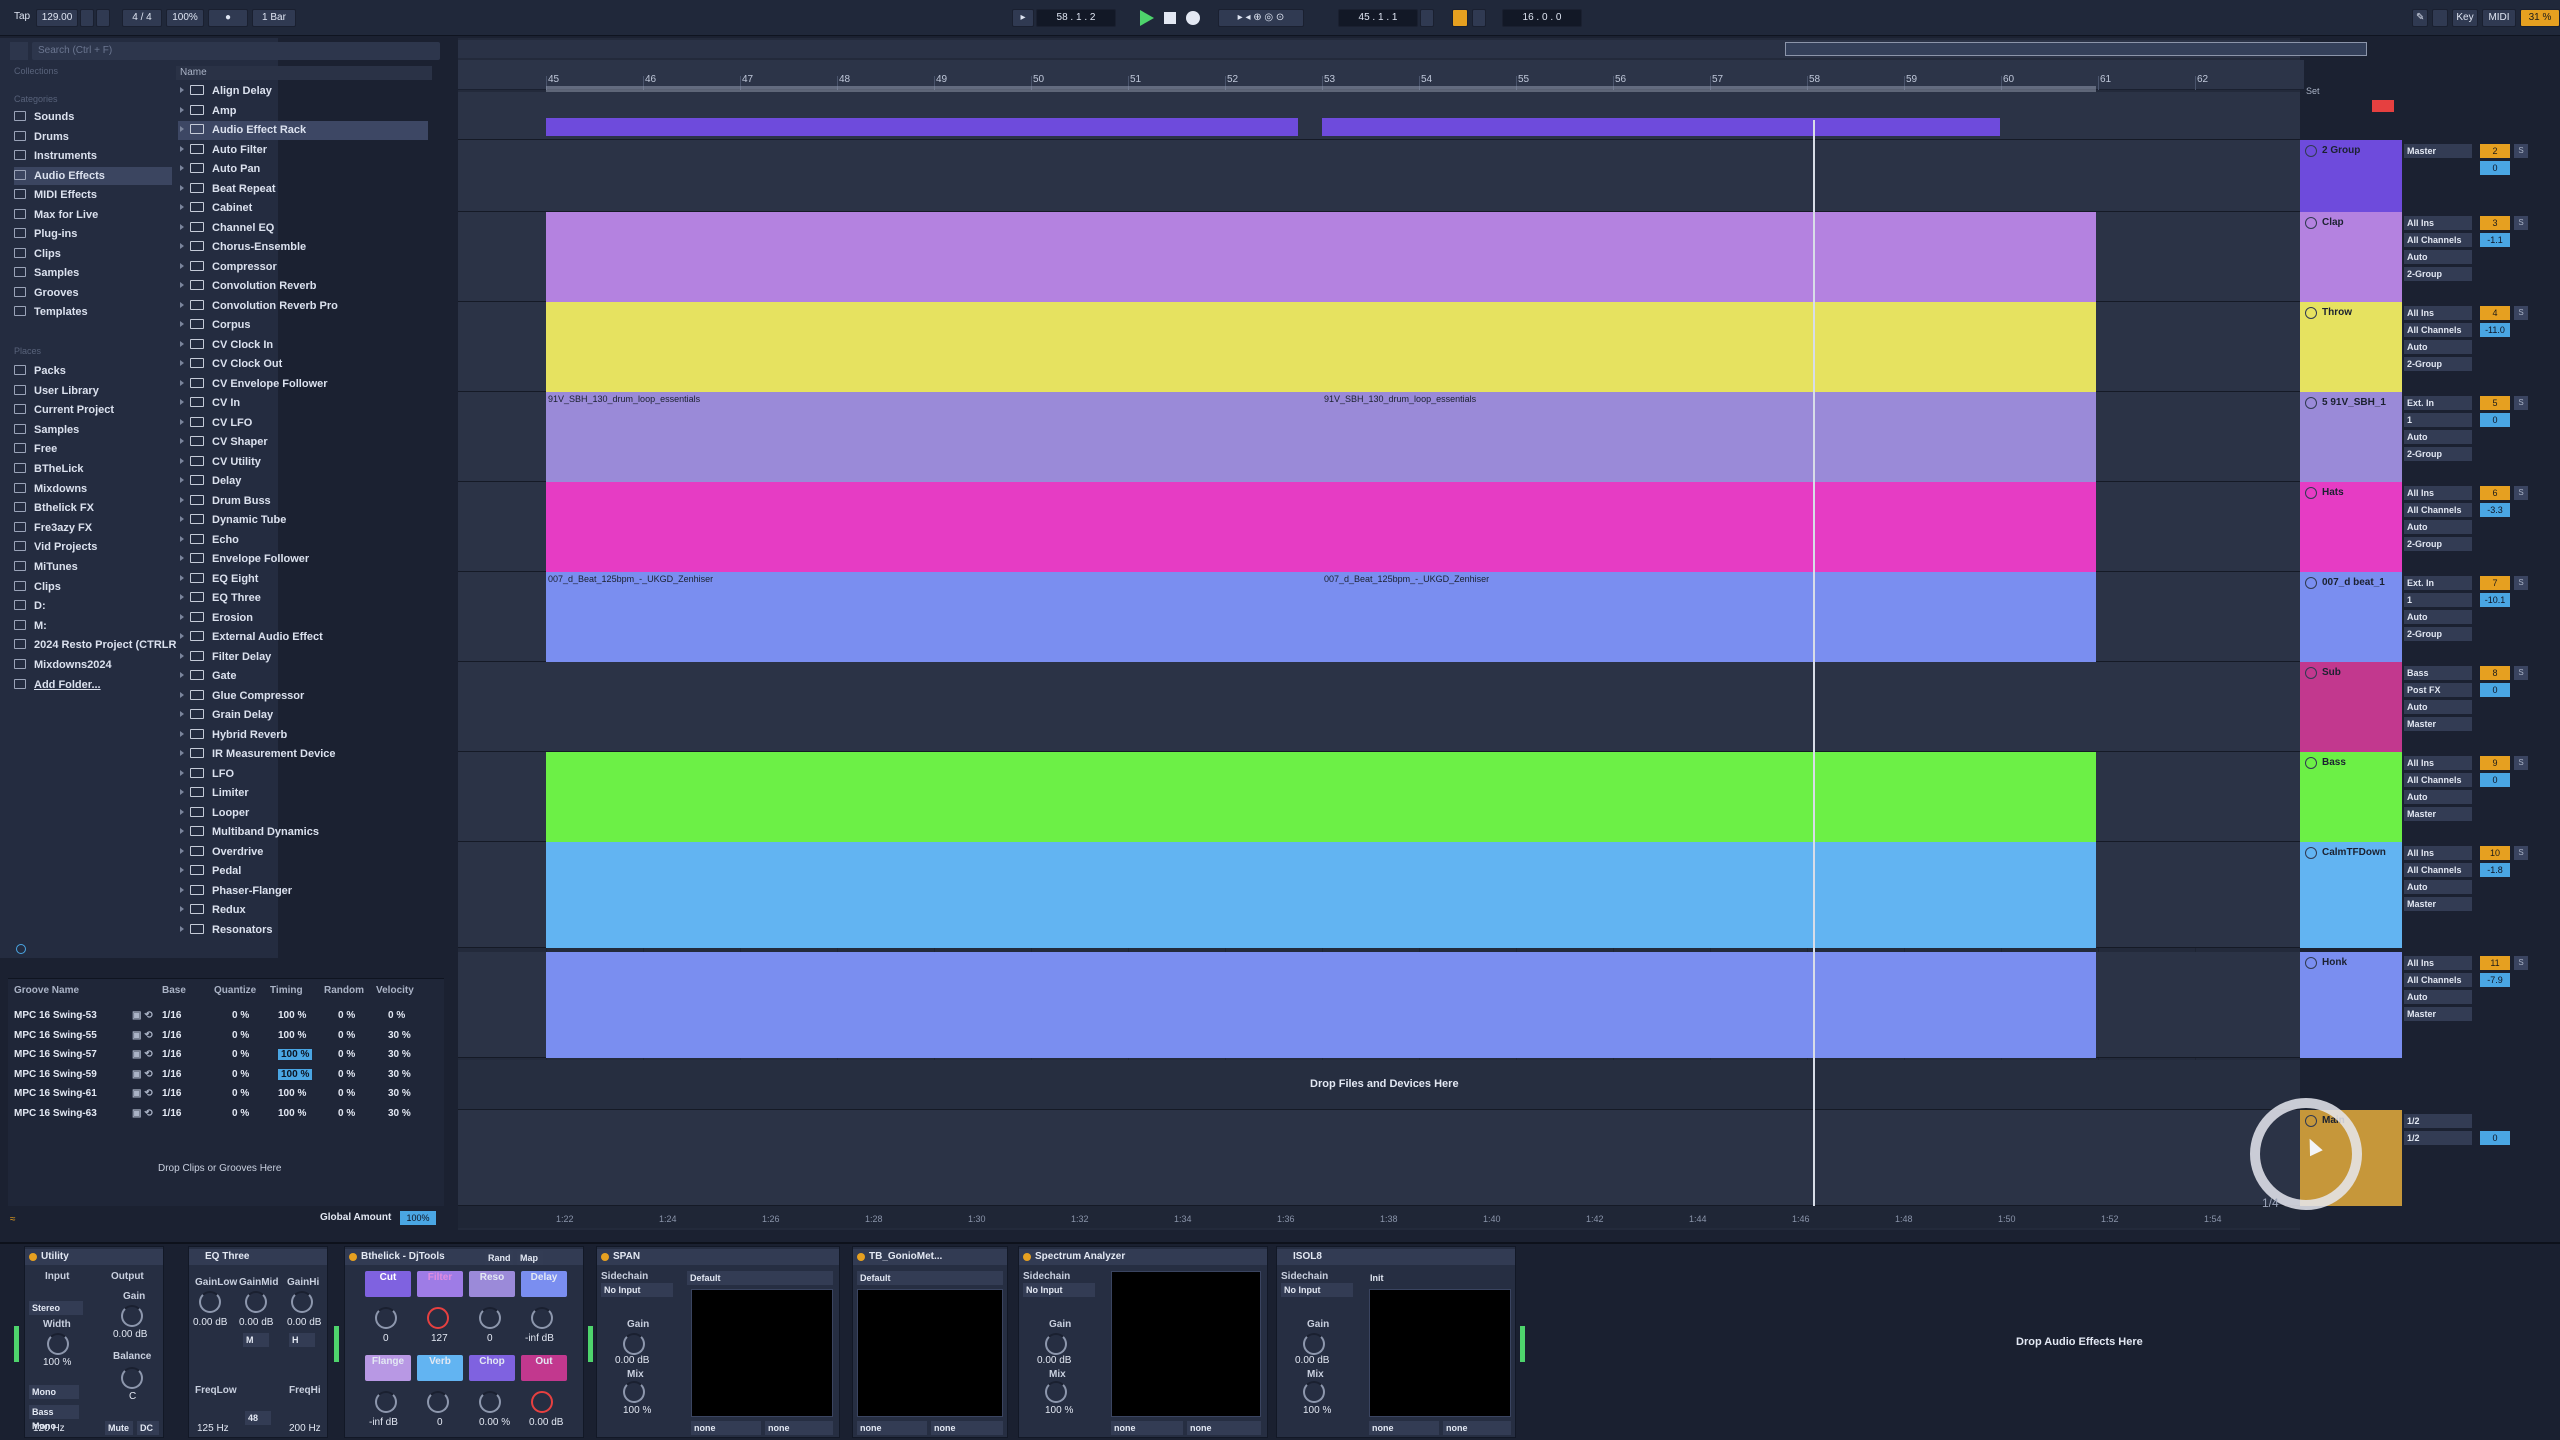  I want to click on category-item: Samples, so click(46, 273).